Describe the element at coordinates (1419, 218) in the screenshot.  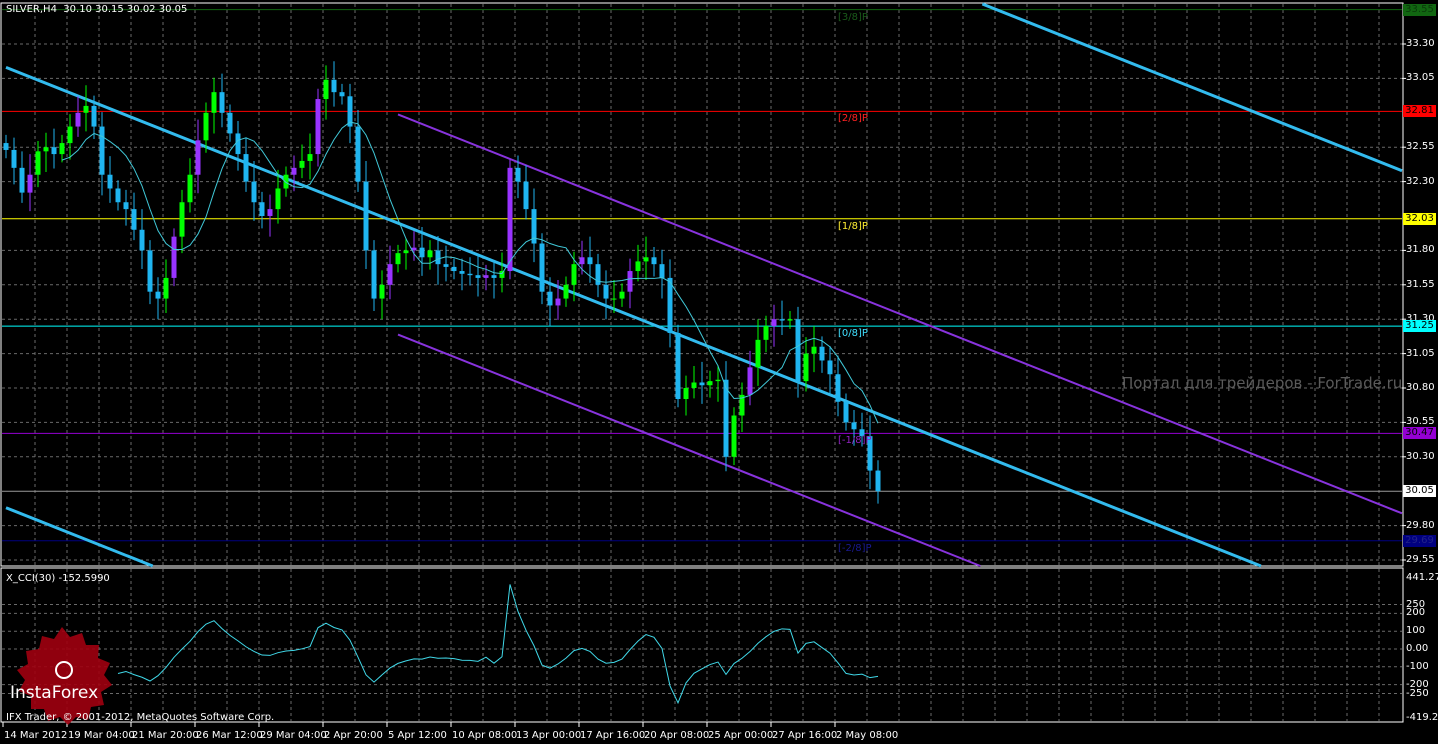
I see `murrey-price-box: 32.03` at that location.